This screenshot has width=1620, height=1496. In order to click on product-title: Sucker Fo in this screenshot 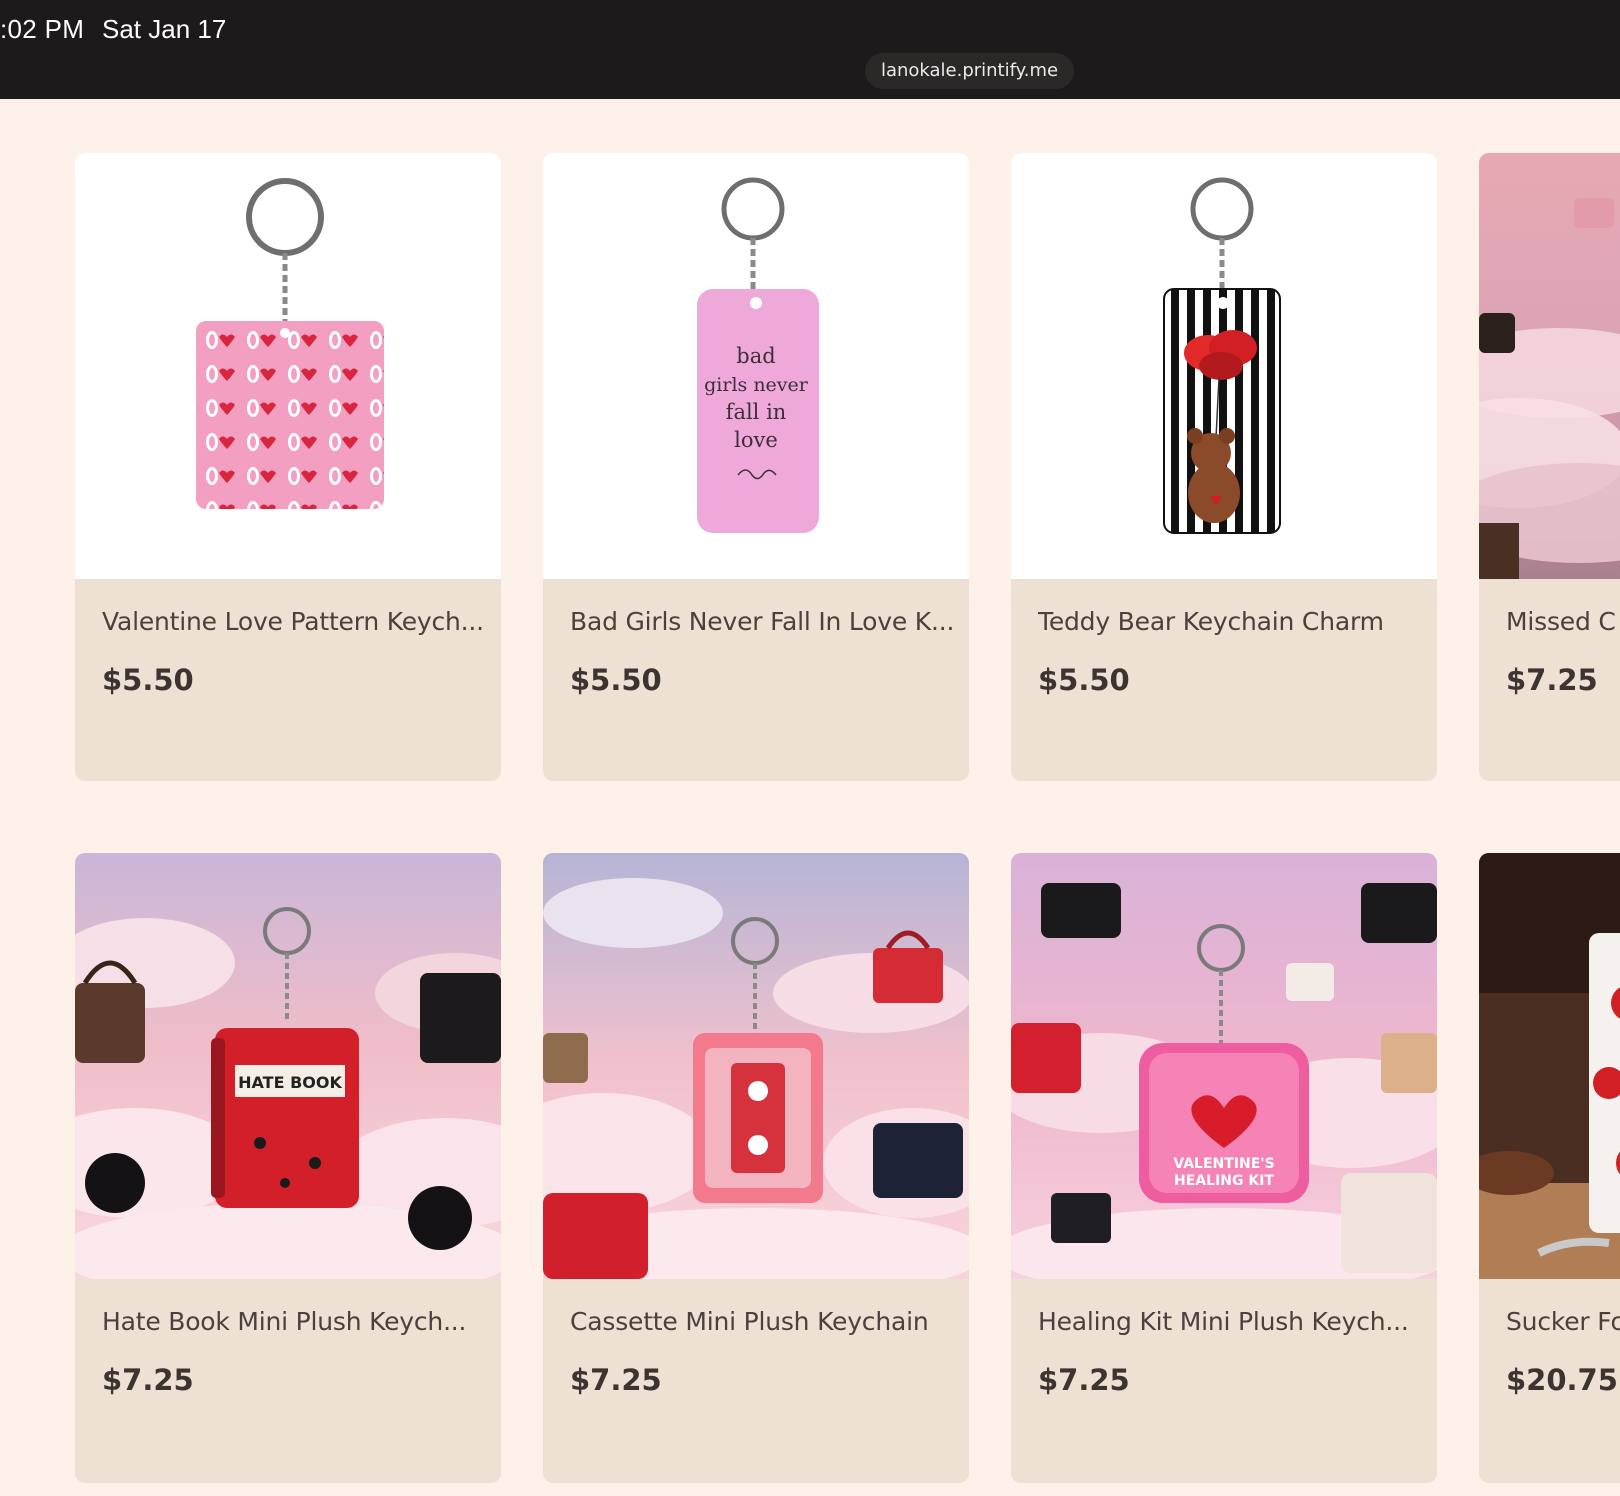, I will do `click(1563, 1321)`.